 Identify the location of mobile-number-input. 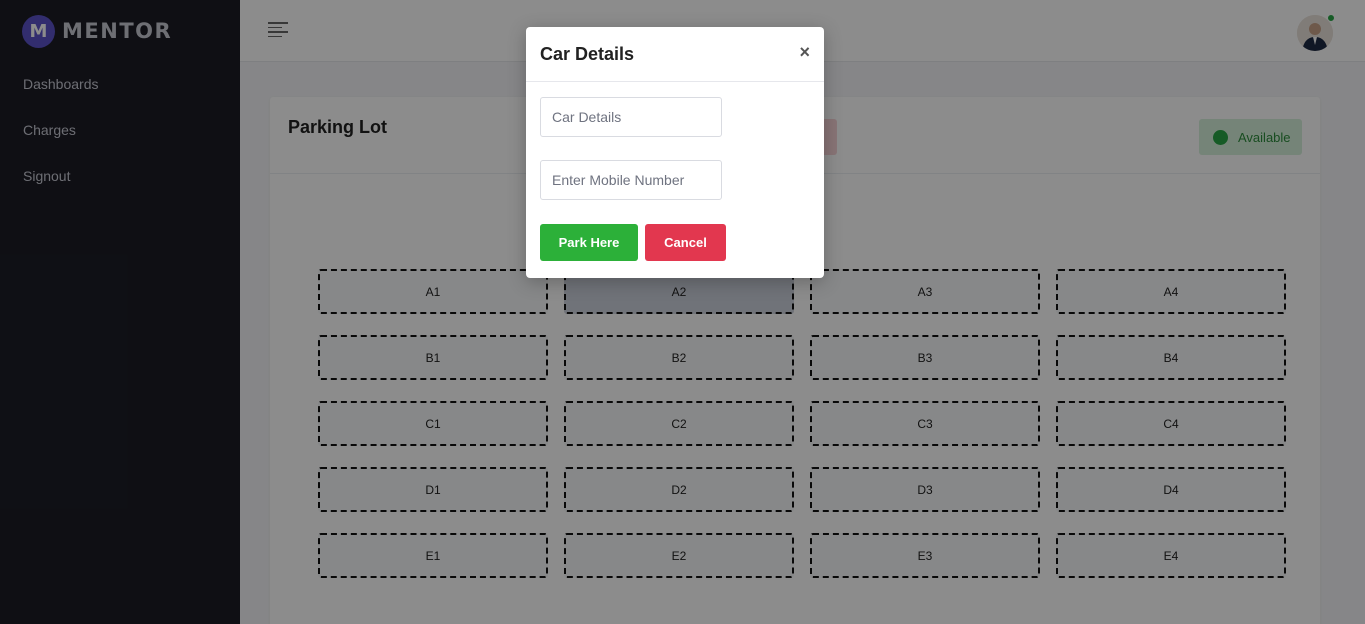
(631, 180).